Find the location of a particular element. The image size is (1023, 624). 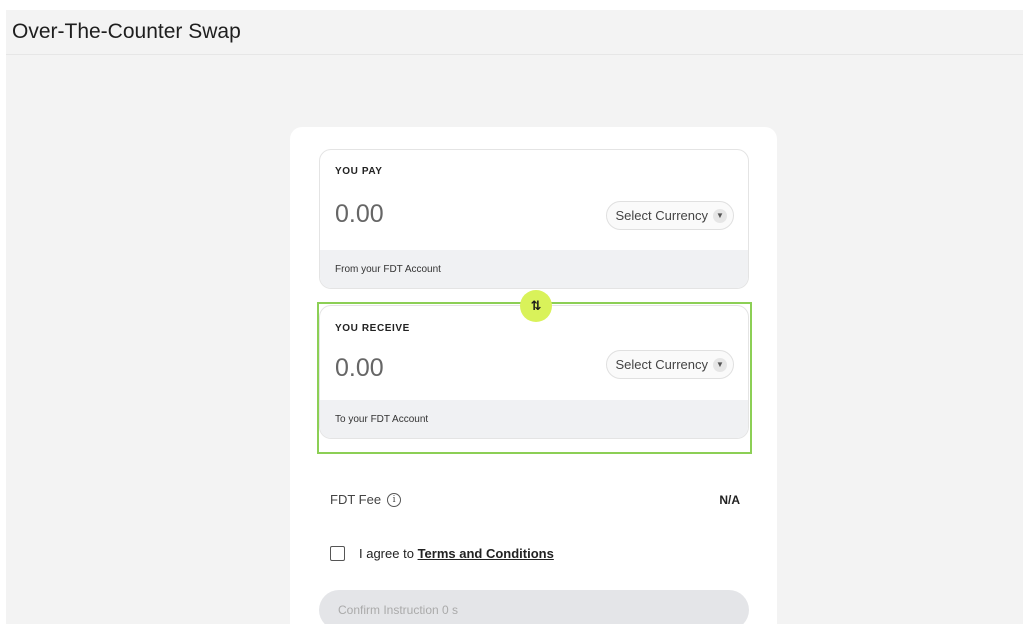

receive-footer: To your FDT Account is located at coordinates (534, 419).